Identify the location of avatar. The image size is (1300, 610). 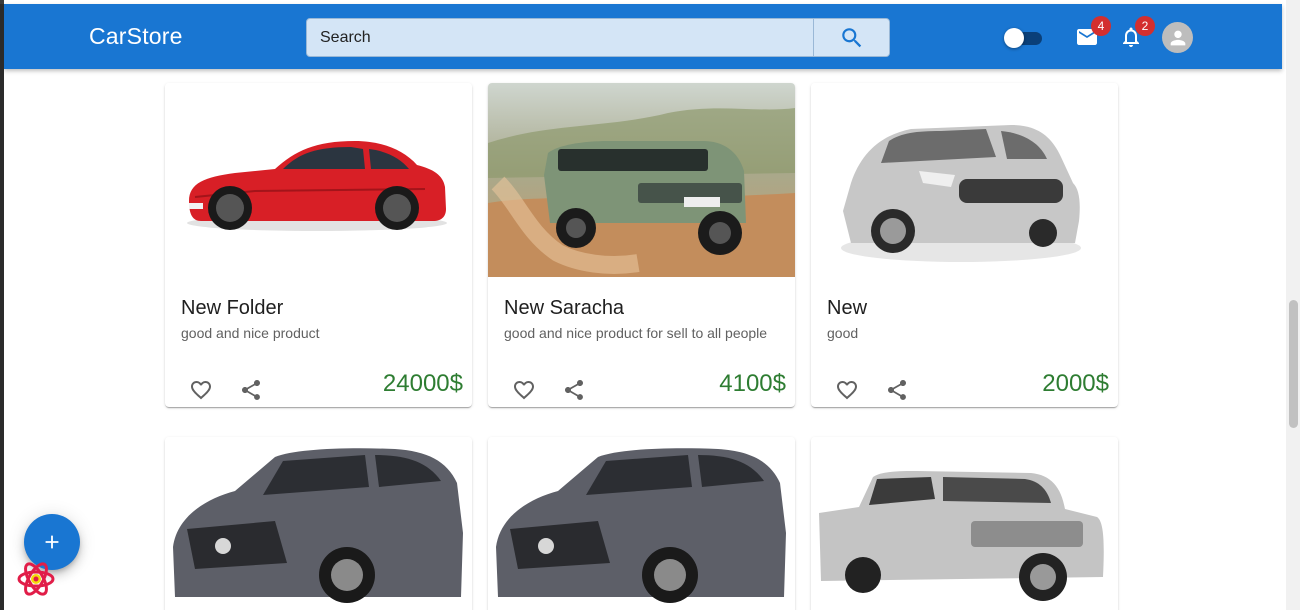
(1177, 37).